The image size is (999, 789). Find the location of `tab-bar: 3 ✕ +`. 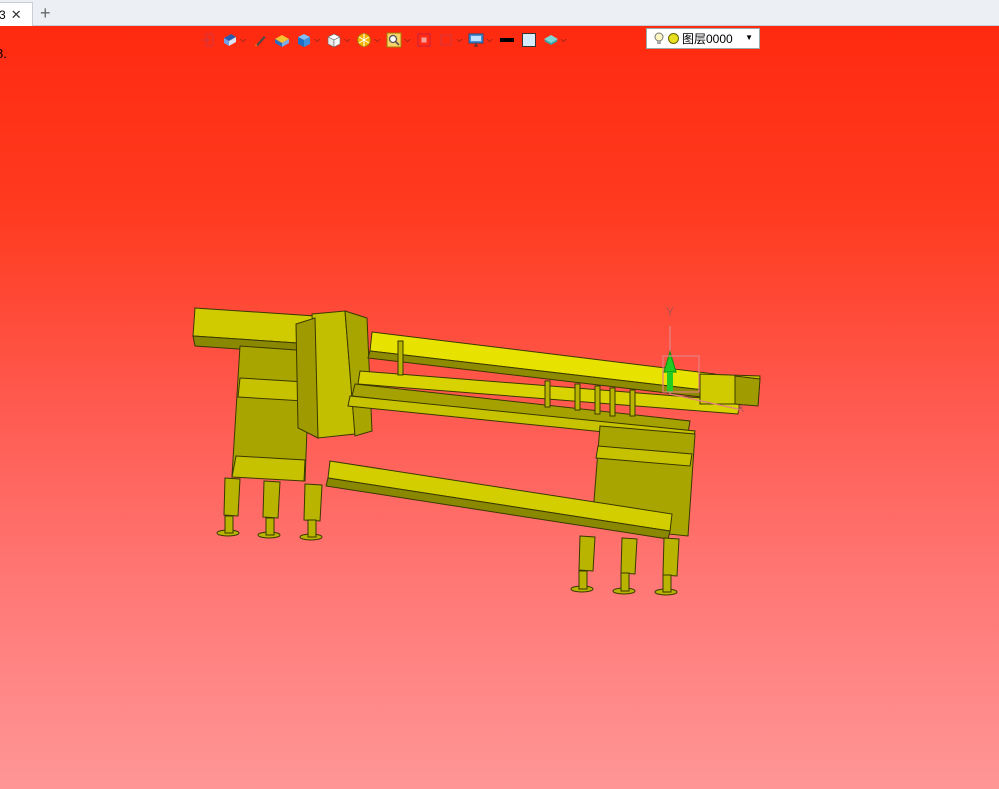

tab-bar: 3 ✕ + is located at coordinates (499, 13).